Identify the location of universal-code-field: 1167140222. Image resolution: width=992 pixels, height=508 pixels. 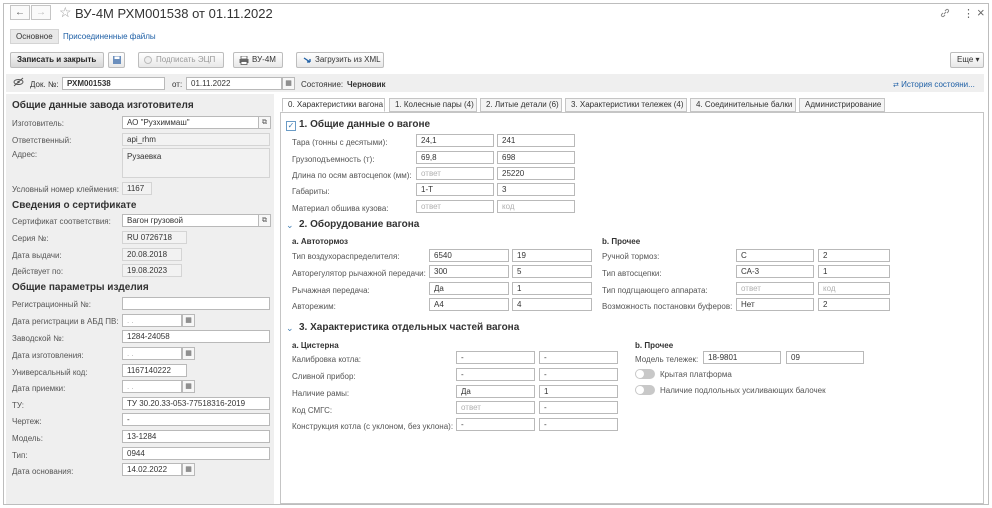
(154, 370).